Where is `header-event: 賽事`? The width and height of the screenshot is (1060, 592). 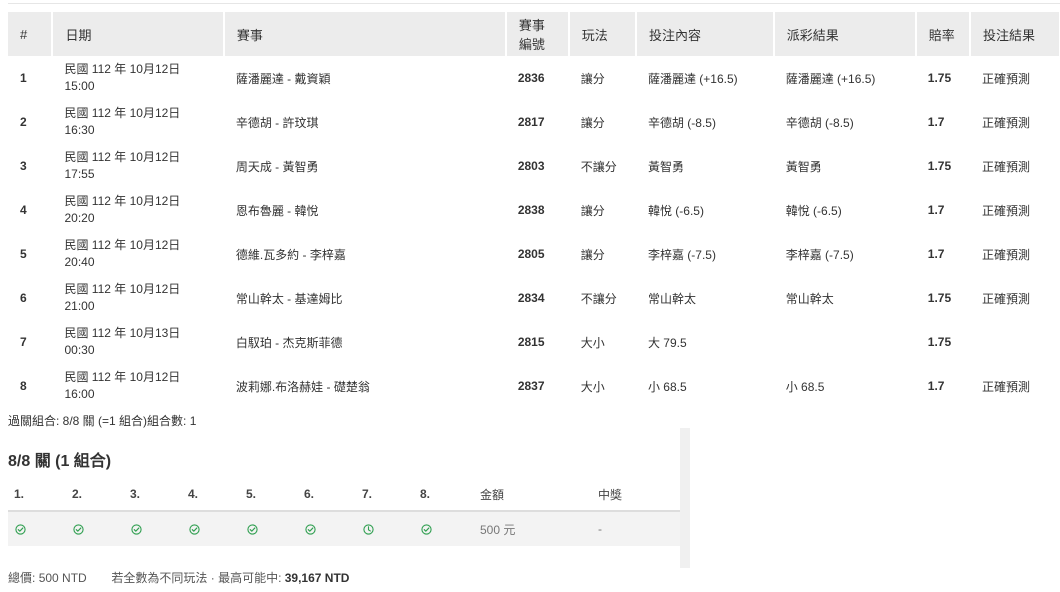
header-event: 賽事 is located at coordinates (365, 34).